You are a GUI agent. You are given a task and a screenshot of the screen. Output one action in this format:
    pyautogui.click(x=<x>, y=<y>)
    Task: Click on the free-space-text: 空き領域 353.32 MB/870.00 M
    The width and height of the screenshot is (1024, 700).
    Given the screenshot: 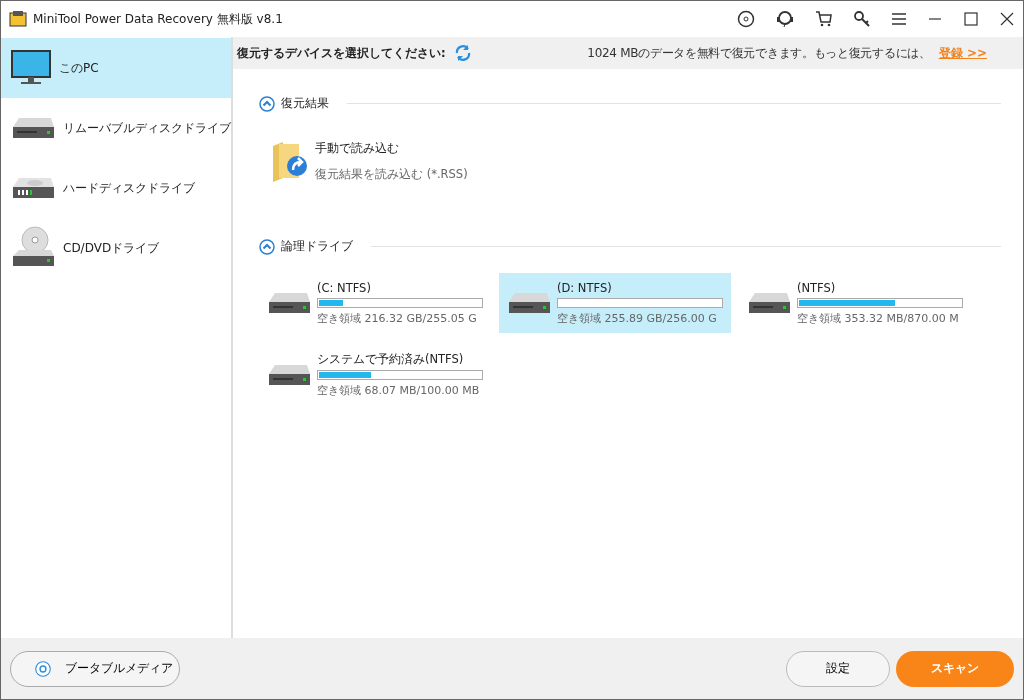 What is the action you would take?
    pyautogui.click(x=878, y=318)
    